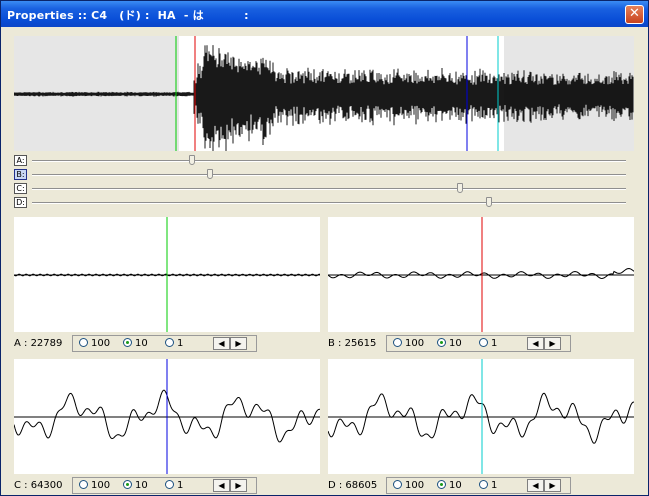 This screenshot has height=496, width=649. I want to click on marker-button-c: C:, so click(20, 188).